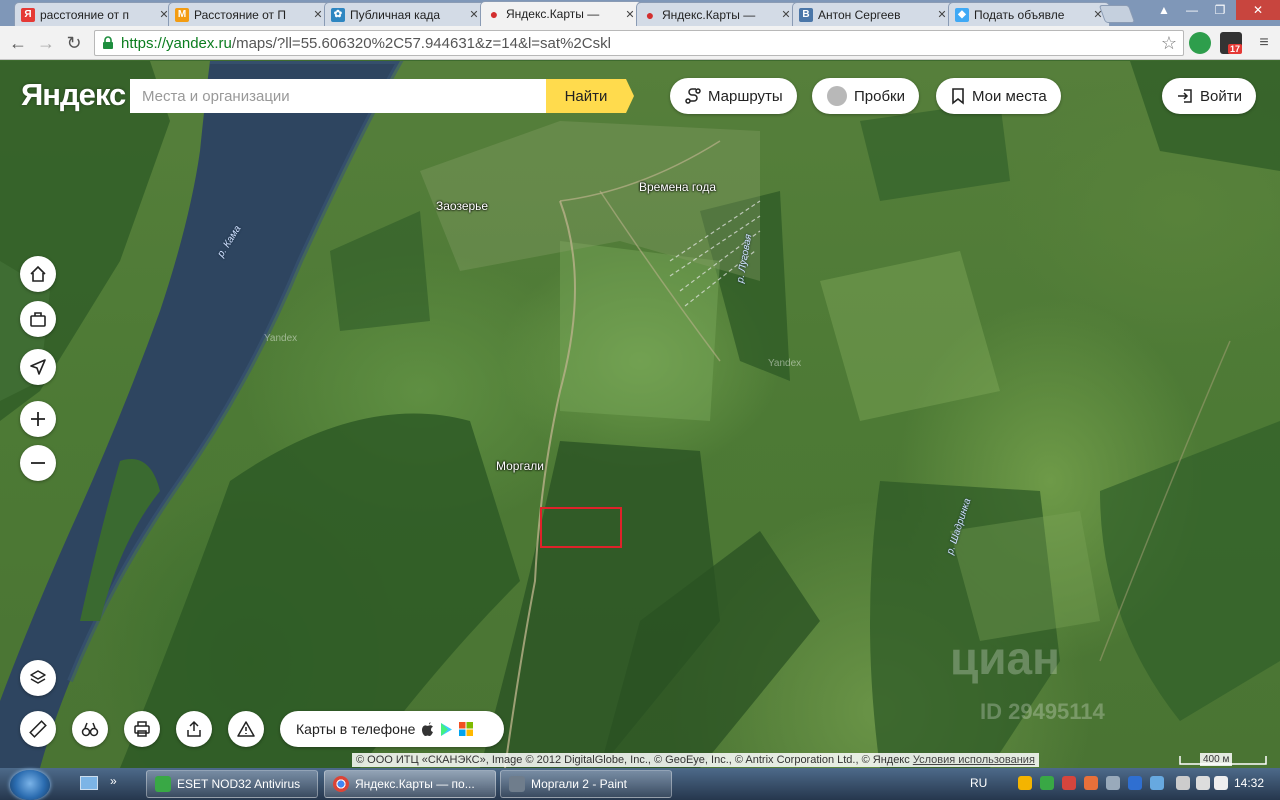  I want to click on home-button, so click(38, 274).